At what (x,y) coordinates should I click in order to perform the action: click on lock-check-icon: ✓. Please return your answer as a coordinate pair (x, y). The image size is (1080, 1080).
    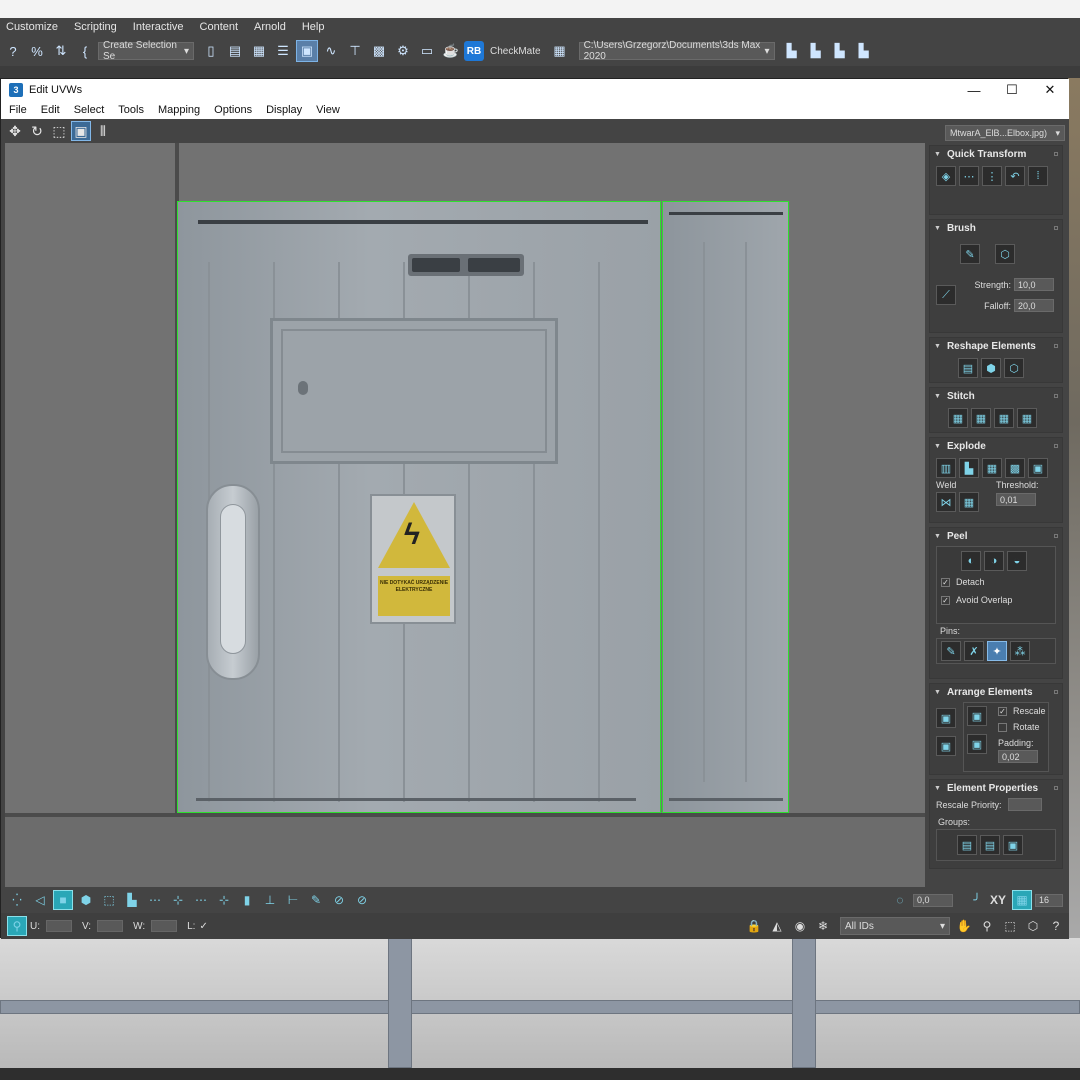
    Looking at the image, I should click on (203, 926).